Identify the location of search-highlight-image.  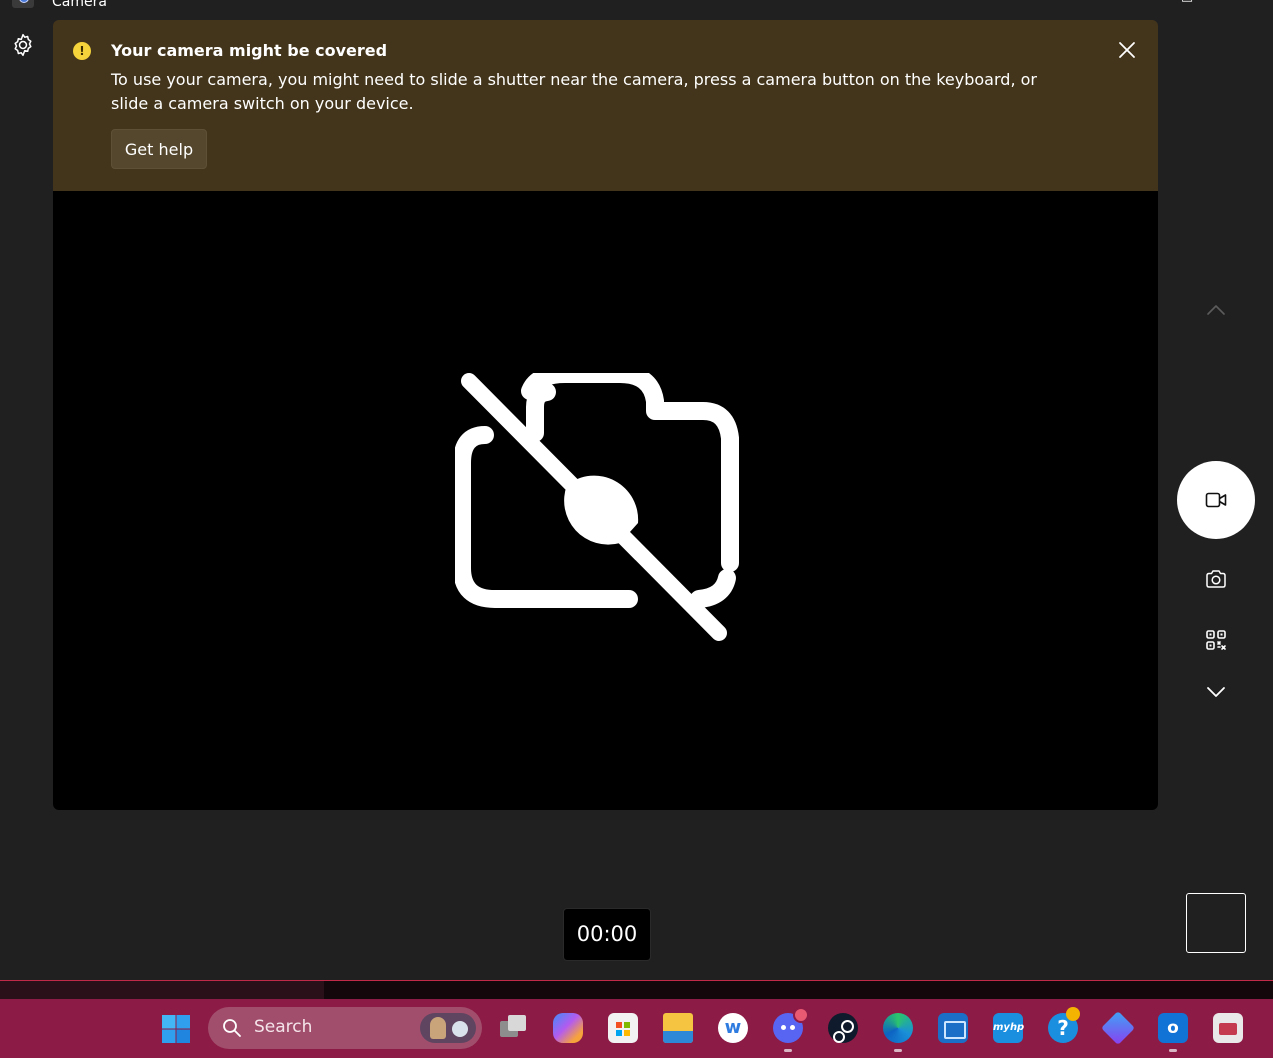
(448, 1028).